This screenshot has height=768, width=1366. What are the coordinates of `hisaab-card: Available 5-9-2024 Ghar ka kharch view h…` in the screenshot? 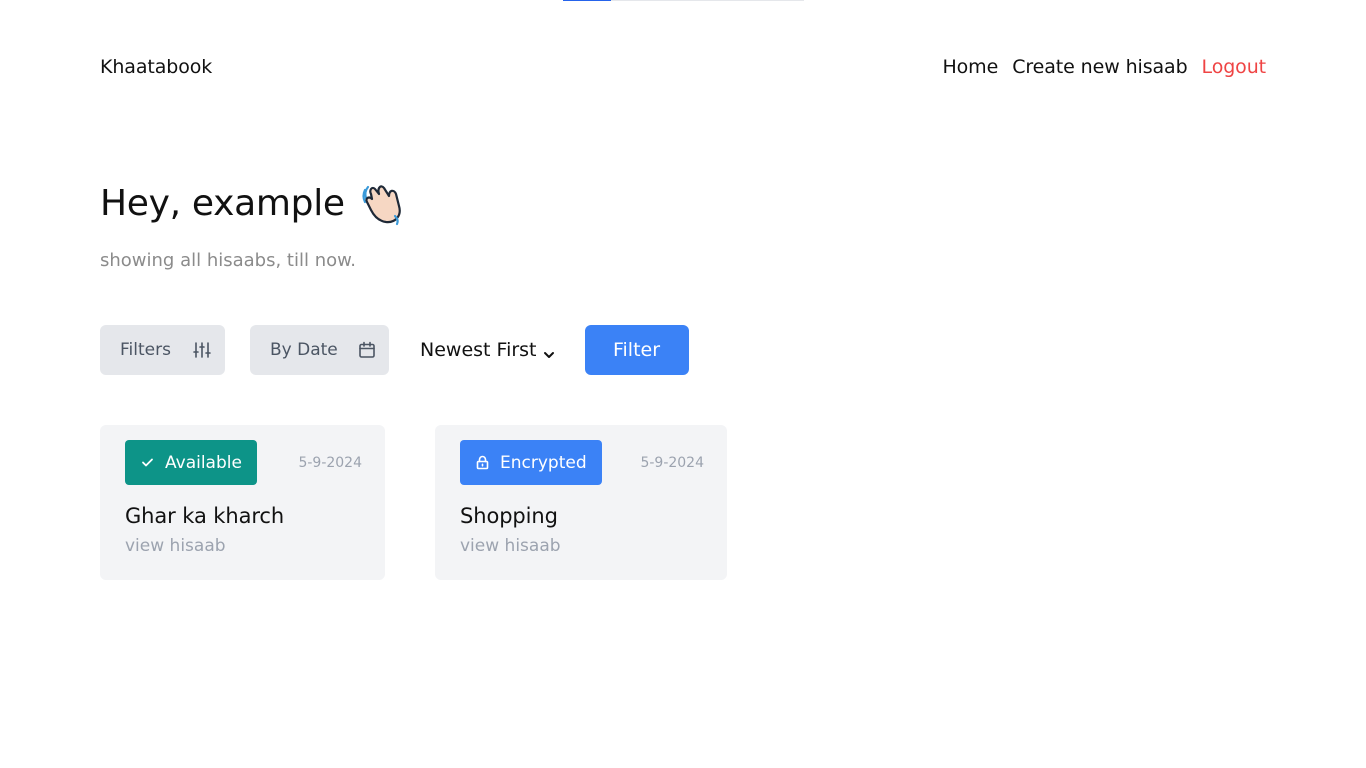 It's located at (242, 502).